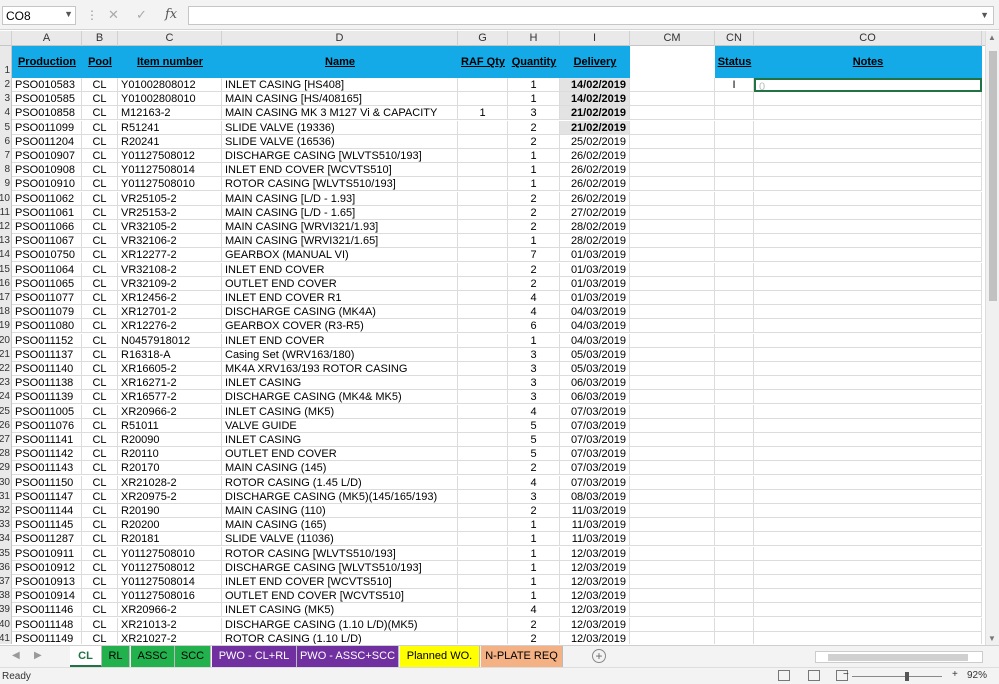 This screenshot has width=999, height=684. Describe the element at coordinates (170, 141) in the screenshot. I see `table-cell: R20241` at that location.